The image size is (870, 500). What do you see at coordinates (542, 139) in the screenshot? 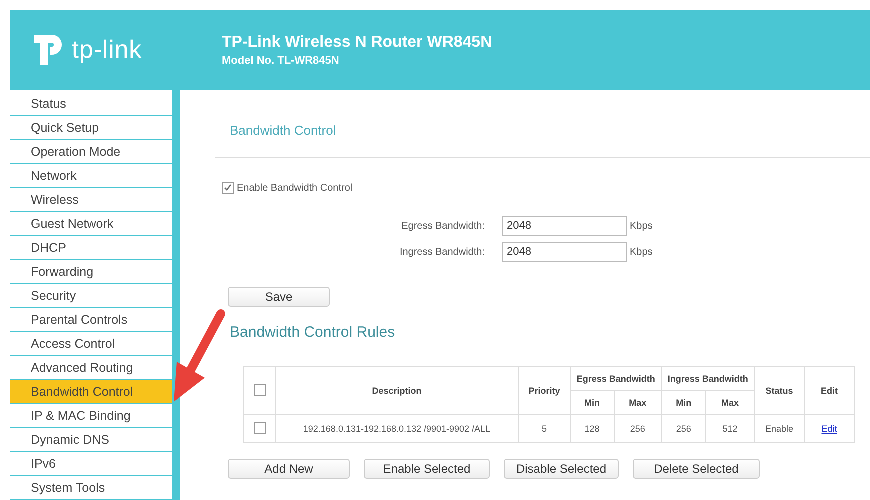
I see `page-title: Bandwidth Control` at bounding box center [542, 139].